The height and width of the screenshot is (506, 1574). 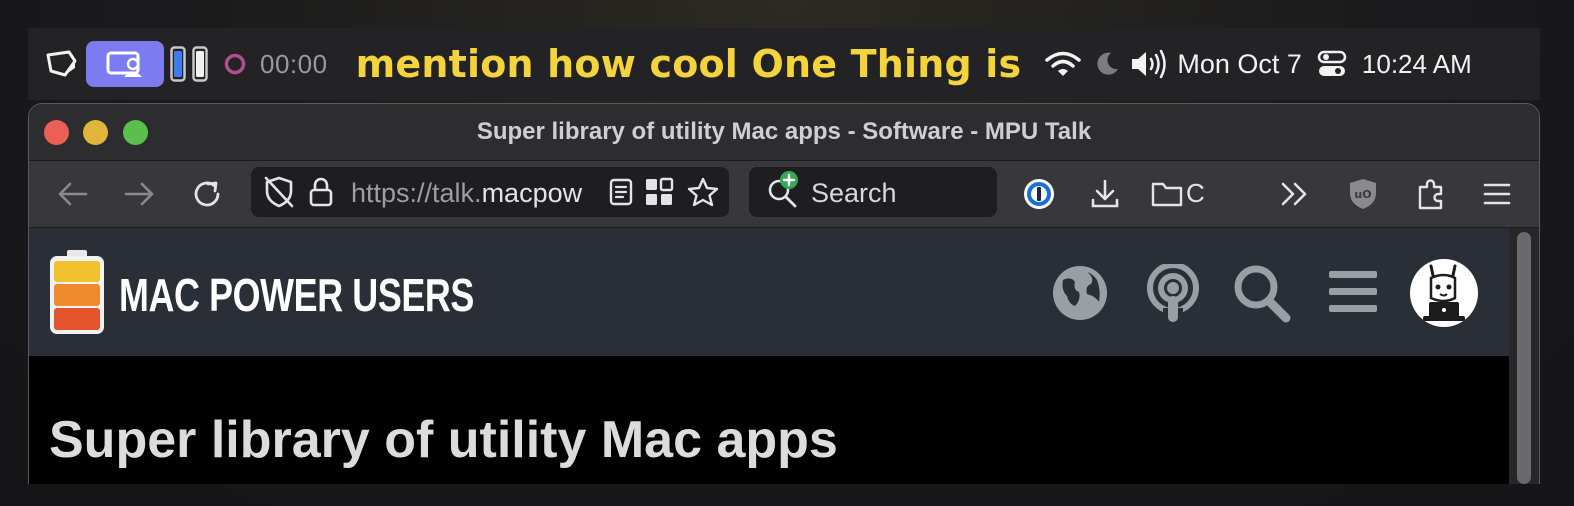 What do you see at coordinates (703, 192) in the screenshot?
I see `bookmark-star-icon` at bounding box center [703, 192].